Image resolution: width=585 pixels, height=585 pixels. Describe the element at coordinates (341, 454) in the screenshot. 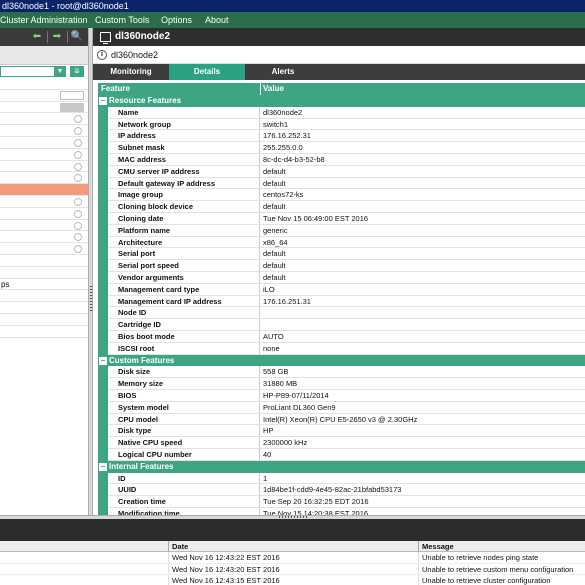

I see `table-row: Logical CPU number 40` at that location.